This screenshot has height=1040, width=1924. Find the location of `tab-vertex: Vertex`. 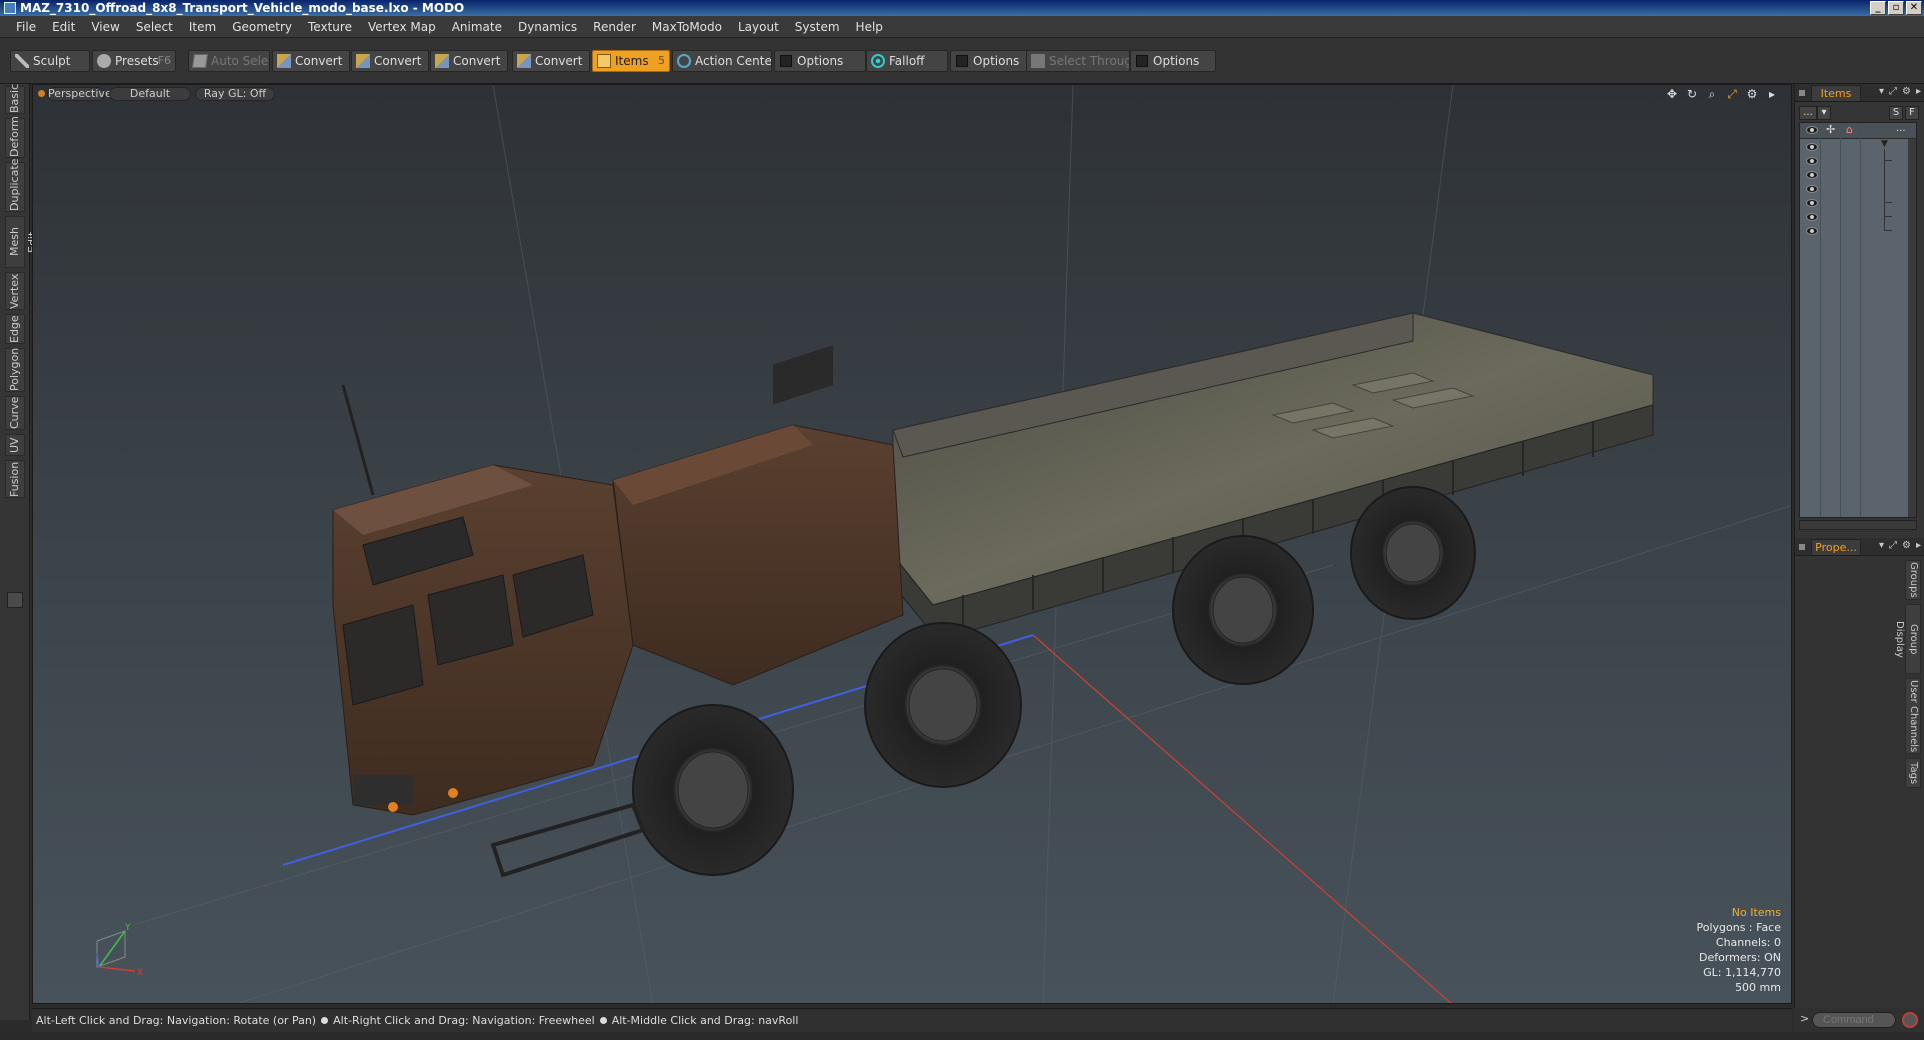

tab-vertex: Vertex is located at coordinates (15, 291).